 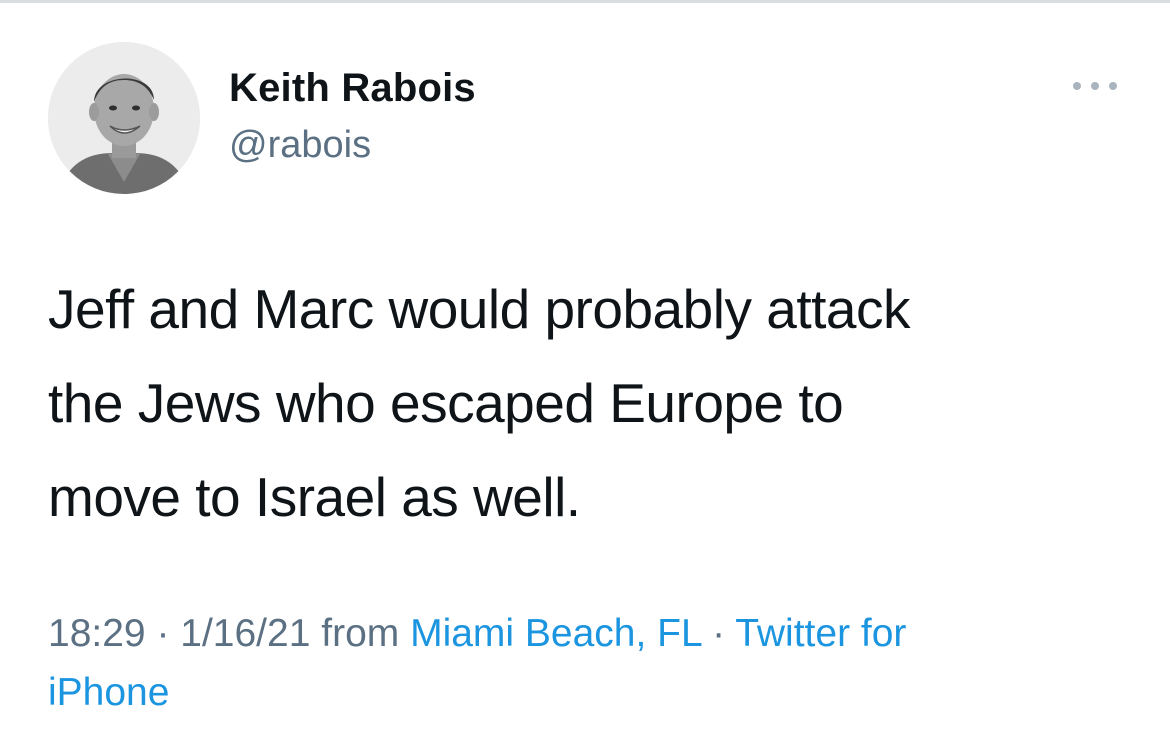 What do you see at coordinates (360, 633) in the screenshot?
I see `from-label: from` at bounding box center [360, 633].